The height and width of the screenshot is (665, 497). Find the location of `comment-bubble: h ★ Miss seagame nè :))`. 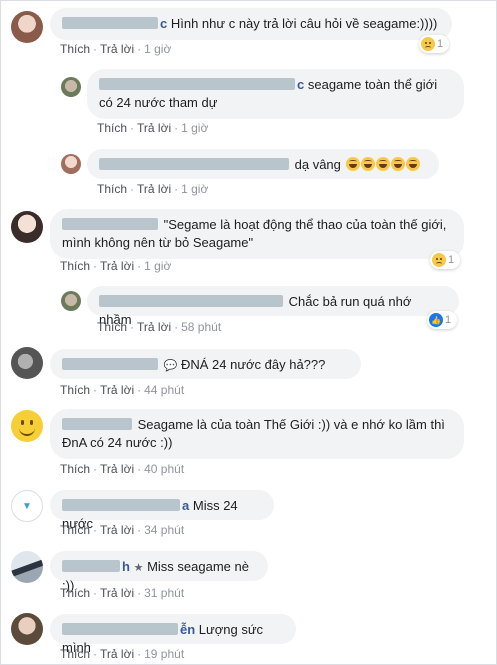

comment-bubble: h ★ Miss seagame nè :)) is located at coordinates (159, 572).